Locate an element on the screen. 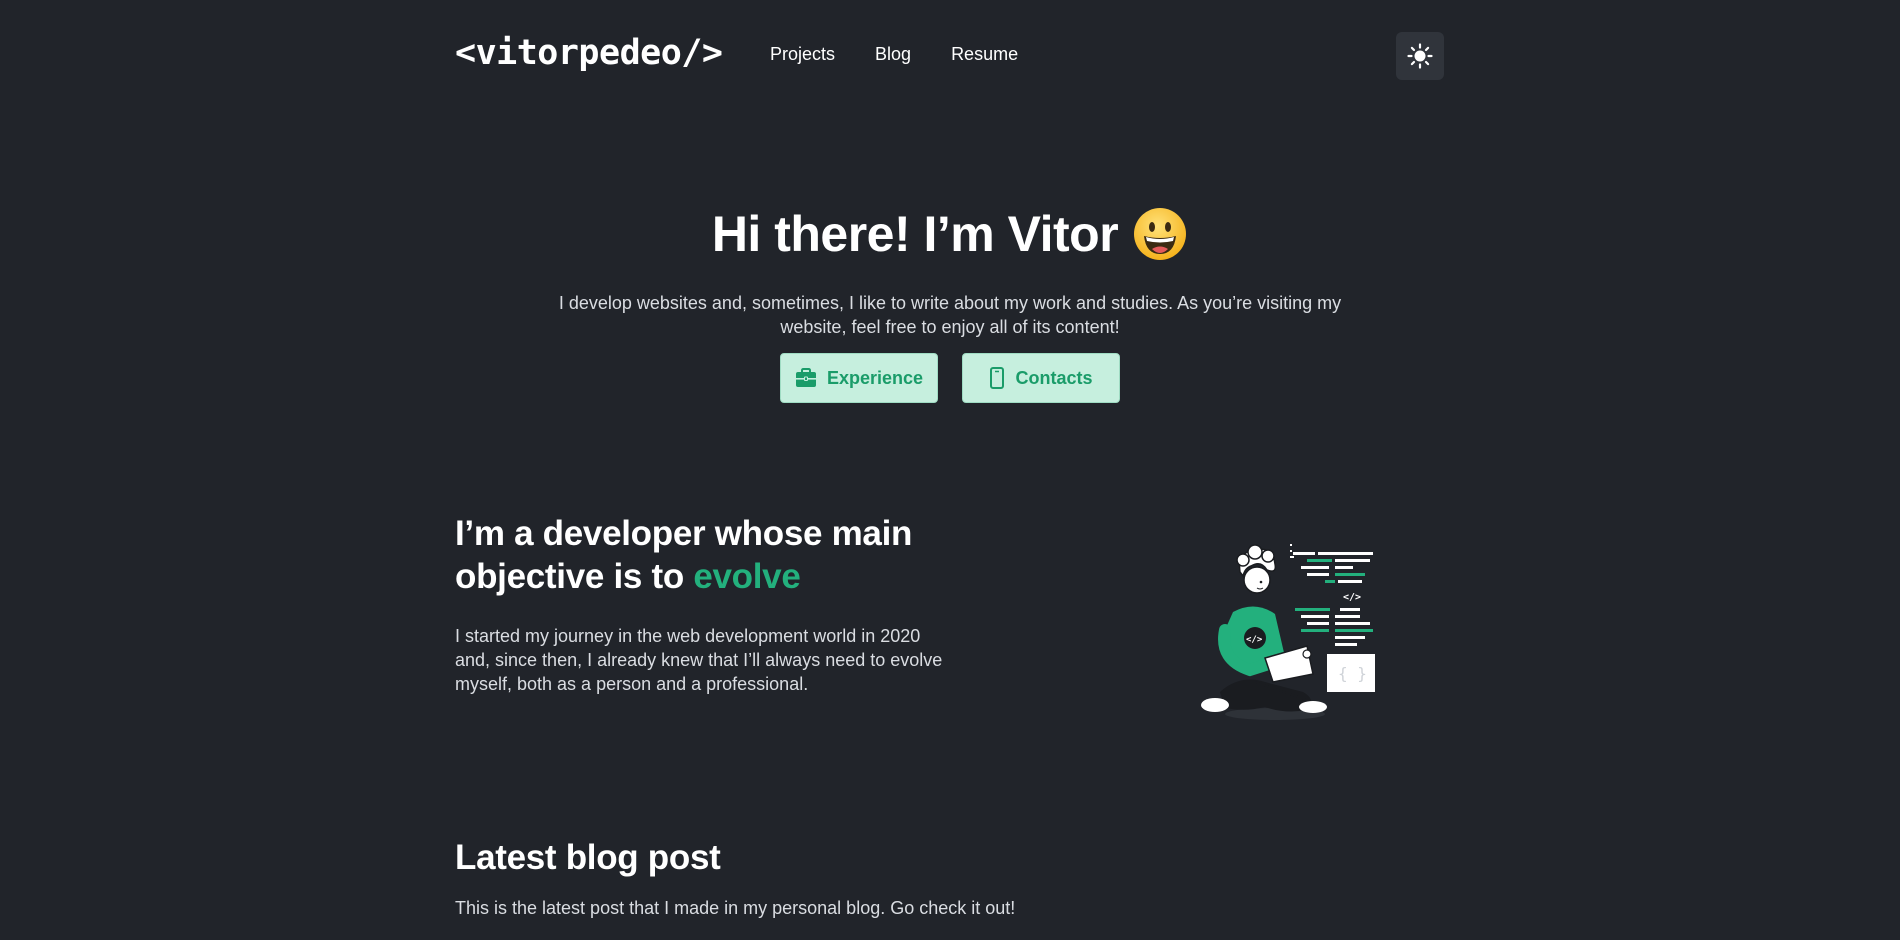 Image resolution: width=1900 pixels, height=940 pixels. smartphone-icon is located at coordinates (997, 378).